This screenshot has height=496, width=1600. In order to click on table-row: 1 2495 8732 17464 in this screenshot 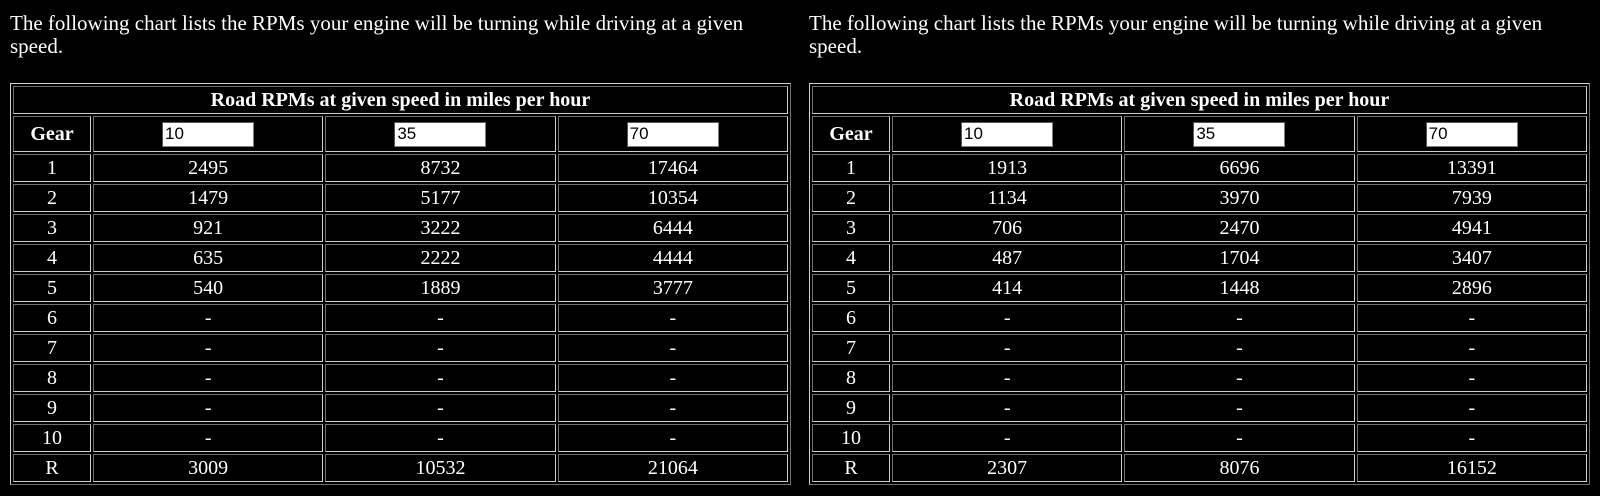, I will do `click(400, 168)`.